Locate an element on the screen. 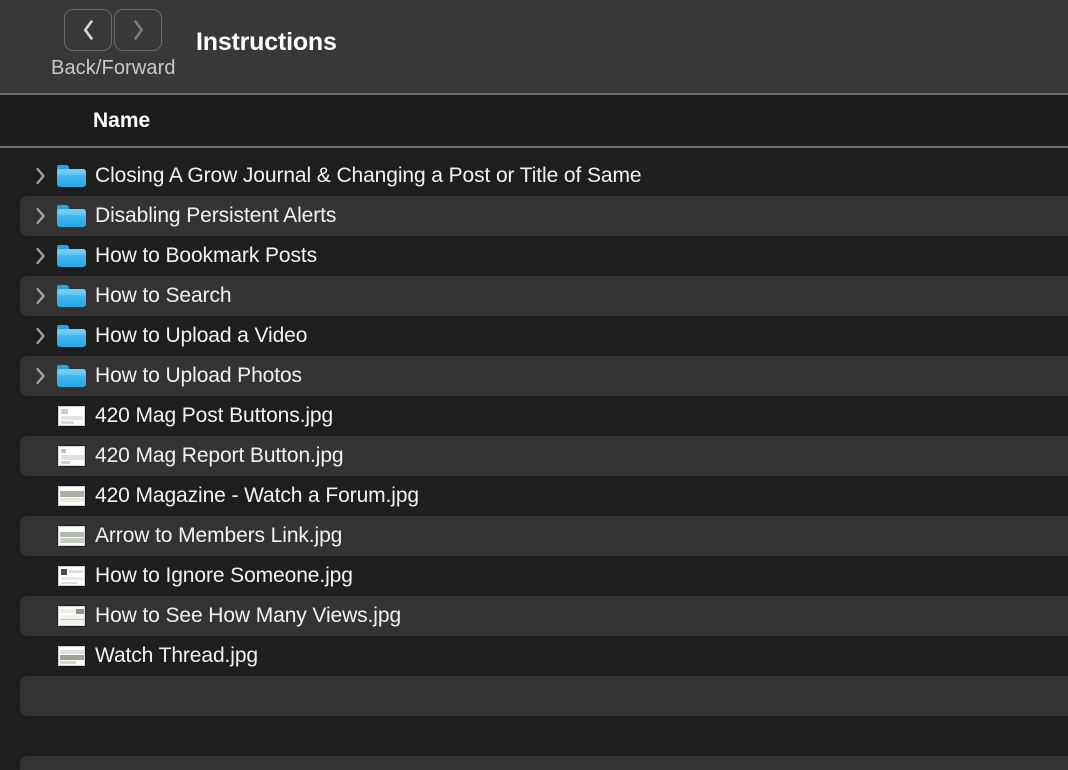  file-list-row: How to Bookmark Posts is located at coordinates (544, 256).